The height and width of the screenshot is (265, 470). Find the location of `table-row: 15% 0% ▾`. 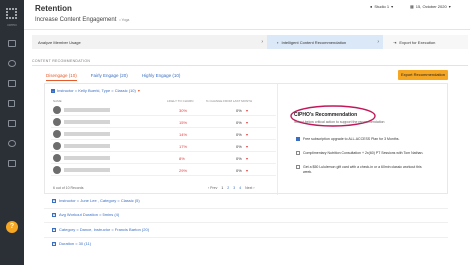

table-row: 15% 0% ▾ is located at coordinates (163, 122).